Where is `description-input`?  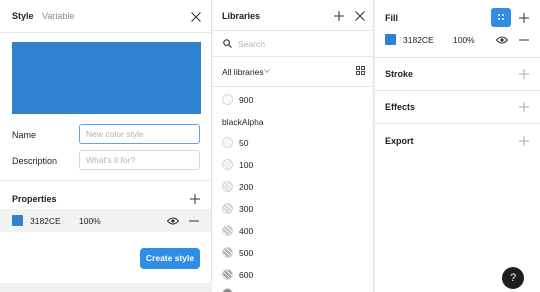 description-input is located at coordinates (139, 160).